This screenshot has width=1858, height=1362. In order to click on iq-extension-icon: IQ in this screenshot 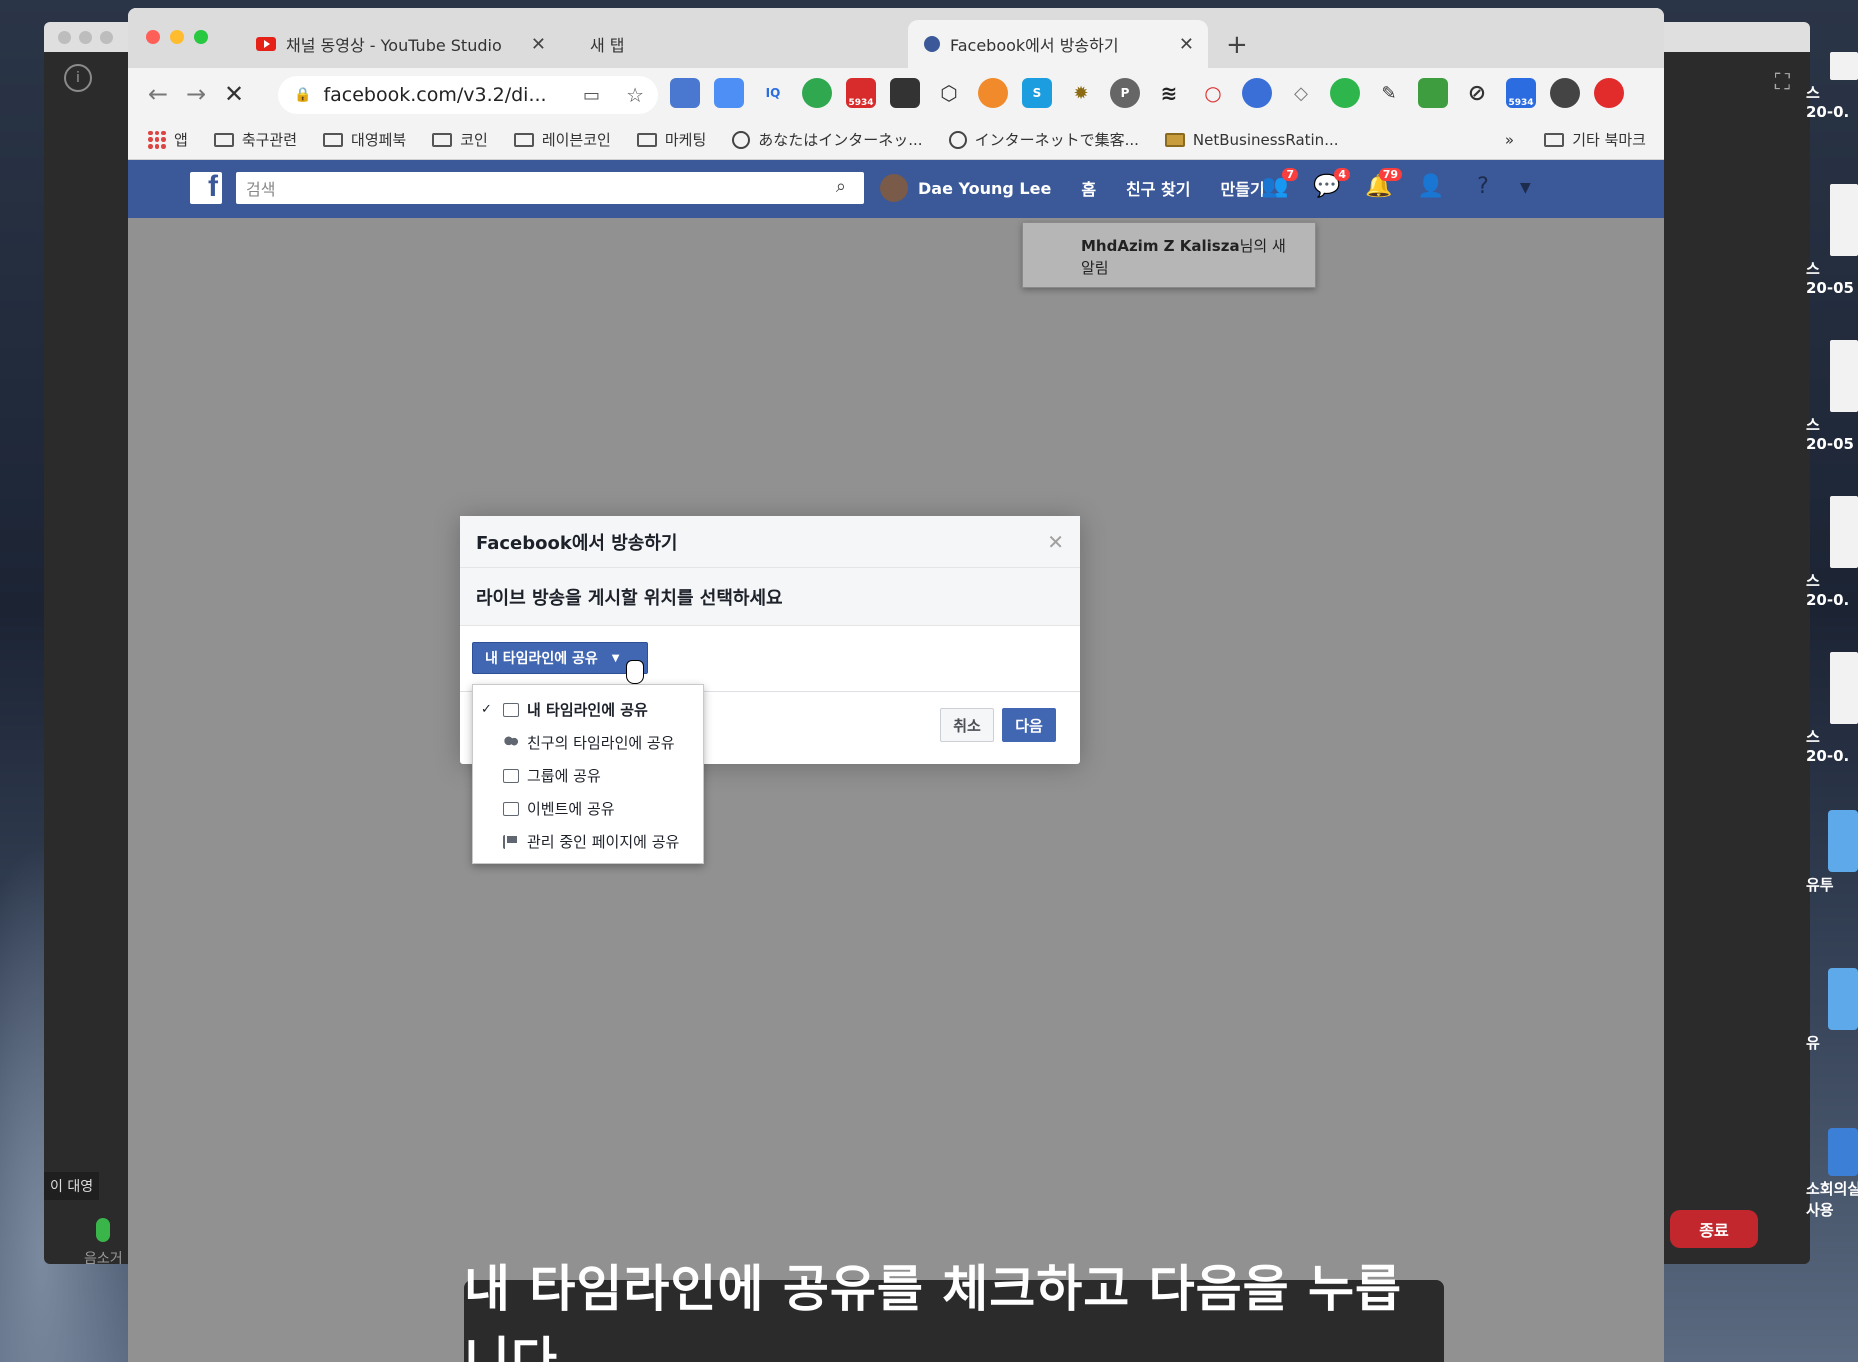, I will do `click(773, 93)`.